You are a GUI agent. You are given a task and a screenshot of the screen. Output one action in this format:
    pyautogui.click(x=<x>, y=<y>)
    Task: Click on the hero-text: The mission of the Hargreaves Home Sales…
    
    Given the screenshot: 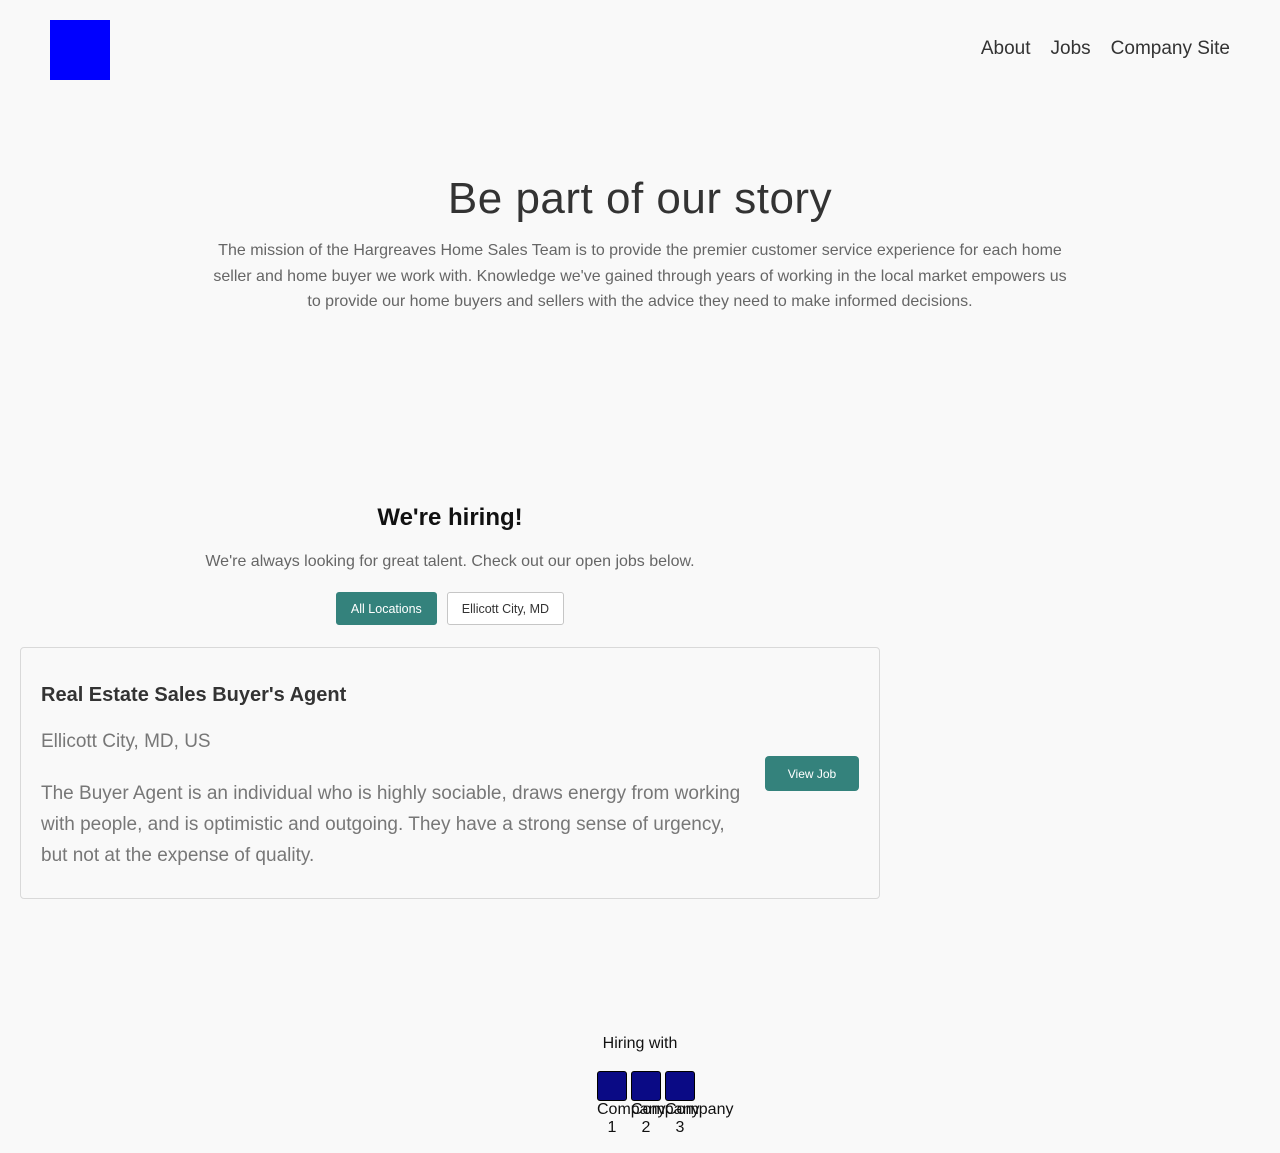 What is the action you would take?
    pyautogui.click(x=640, y=276)
    